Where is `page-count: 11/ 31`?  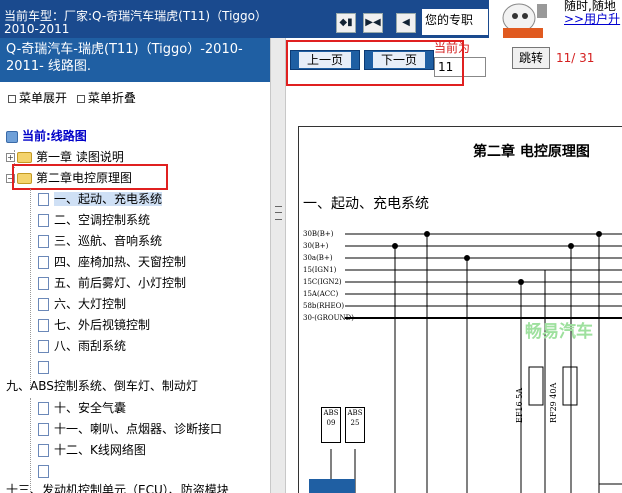 page-count: 11/ 31 is located at coordinates (575, 58).